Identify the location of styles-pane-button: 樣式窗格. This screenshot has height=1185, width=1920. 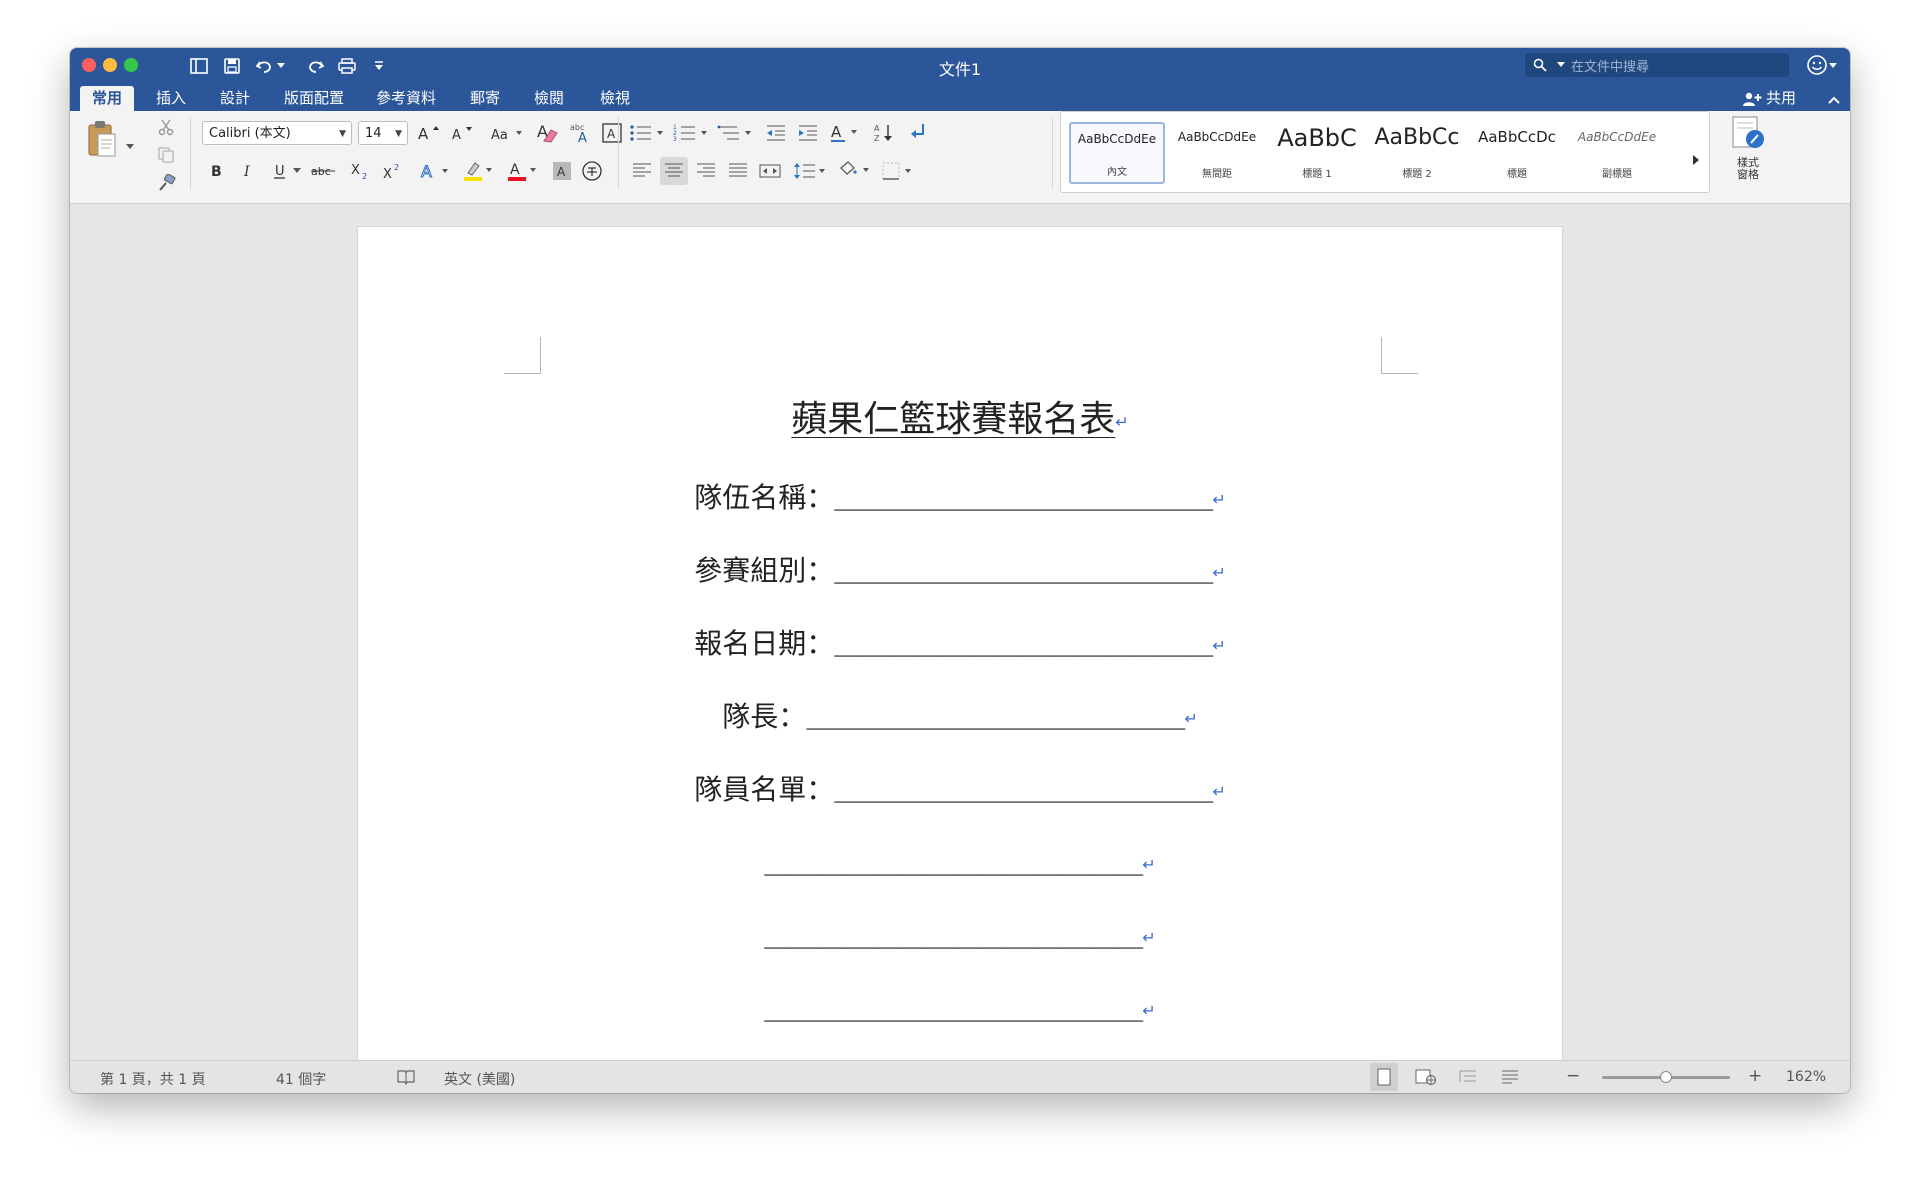
(1748, 153).